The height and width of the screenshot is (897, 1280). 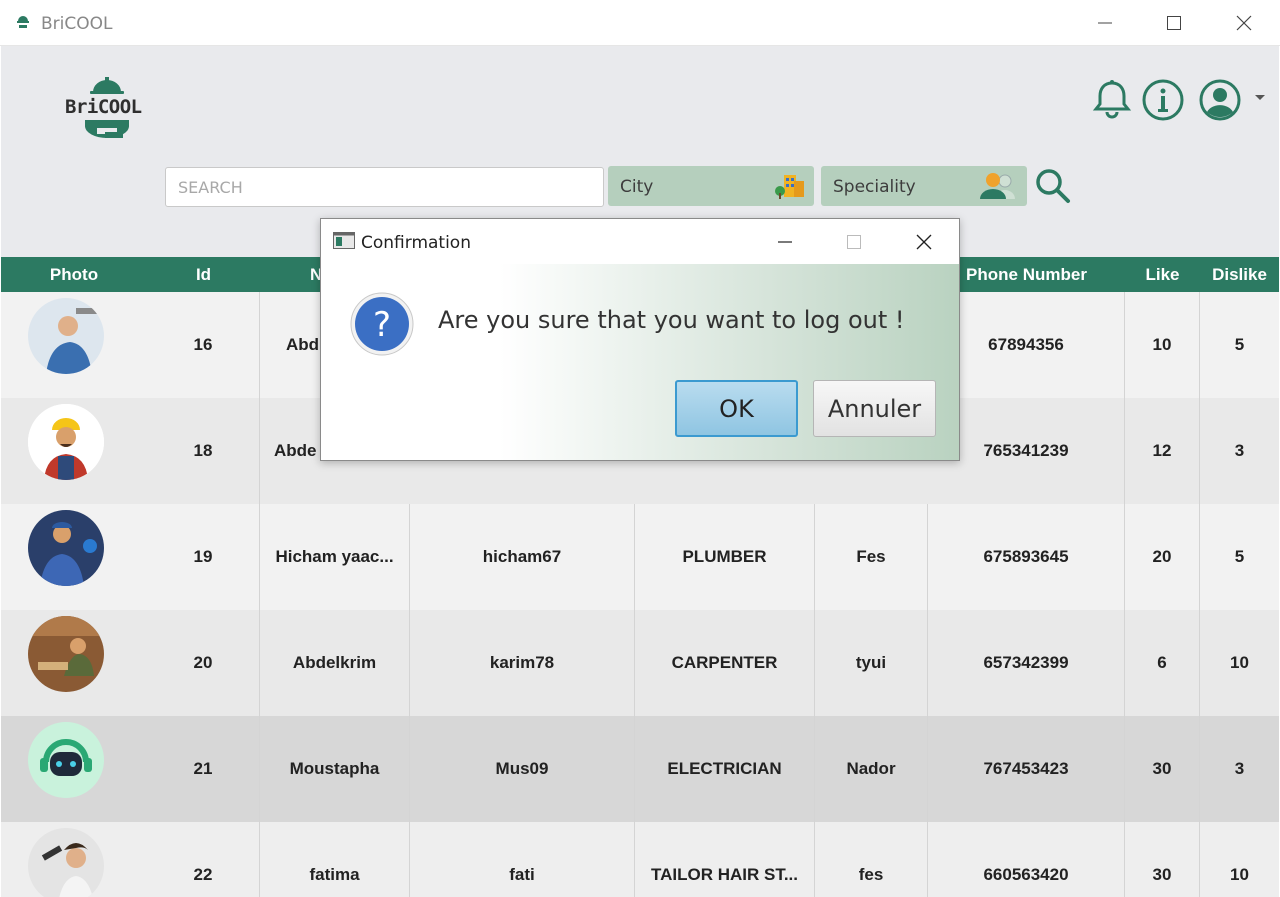 I want to click on search-icon, so click(x=1053, y=186).